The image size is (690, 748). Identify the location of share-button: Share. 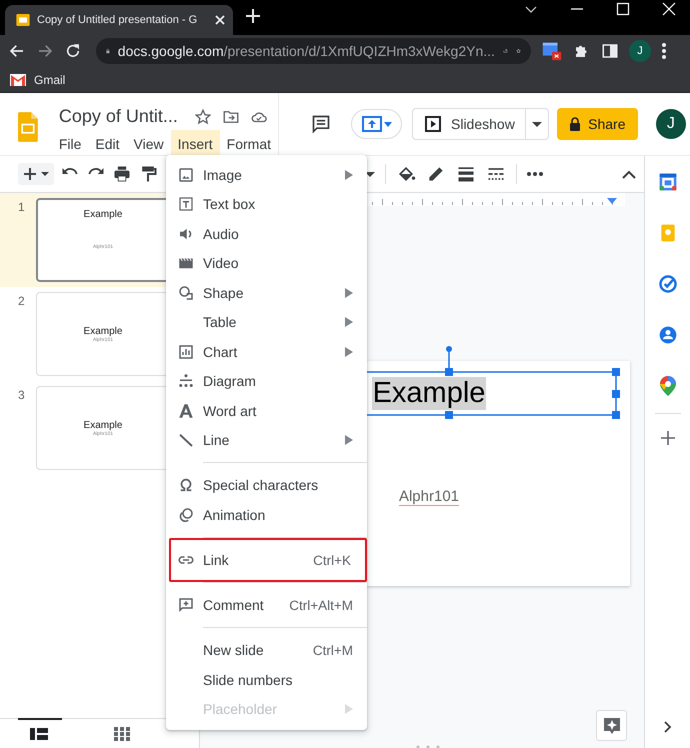
(597, 124).